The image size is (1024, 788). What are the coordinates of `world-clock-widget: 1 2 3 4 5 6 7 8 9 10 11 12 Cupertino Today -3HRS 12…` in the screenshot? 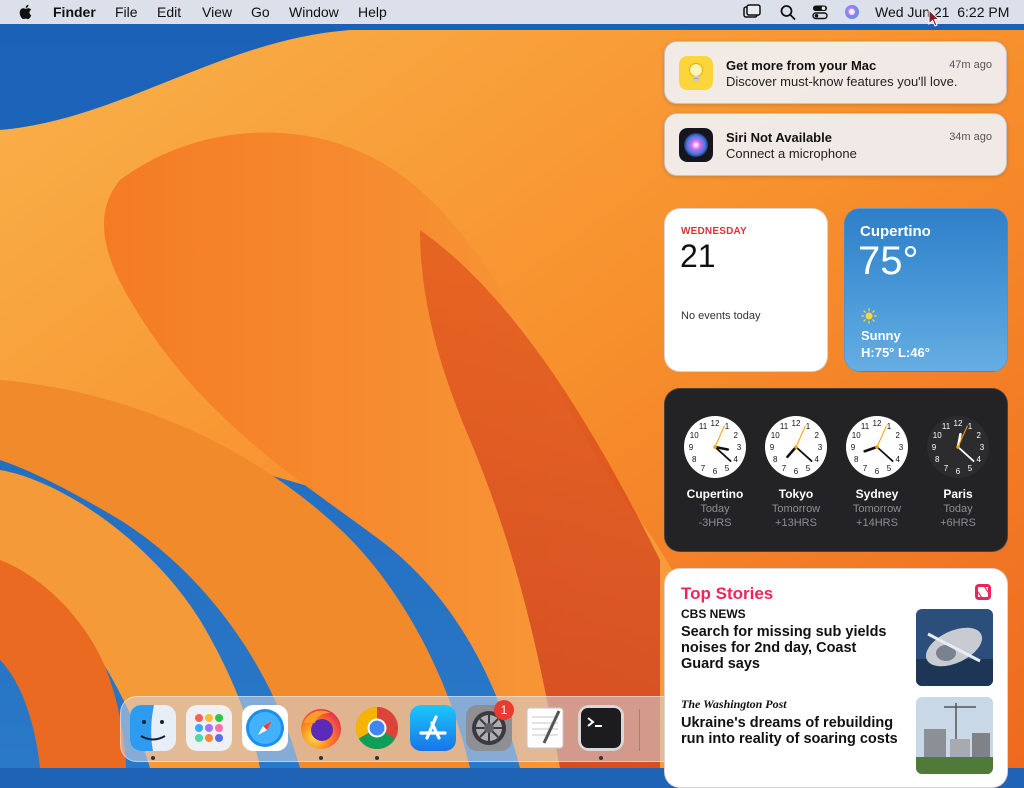 It's located at (836, 470).